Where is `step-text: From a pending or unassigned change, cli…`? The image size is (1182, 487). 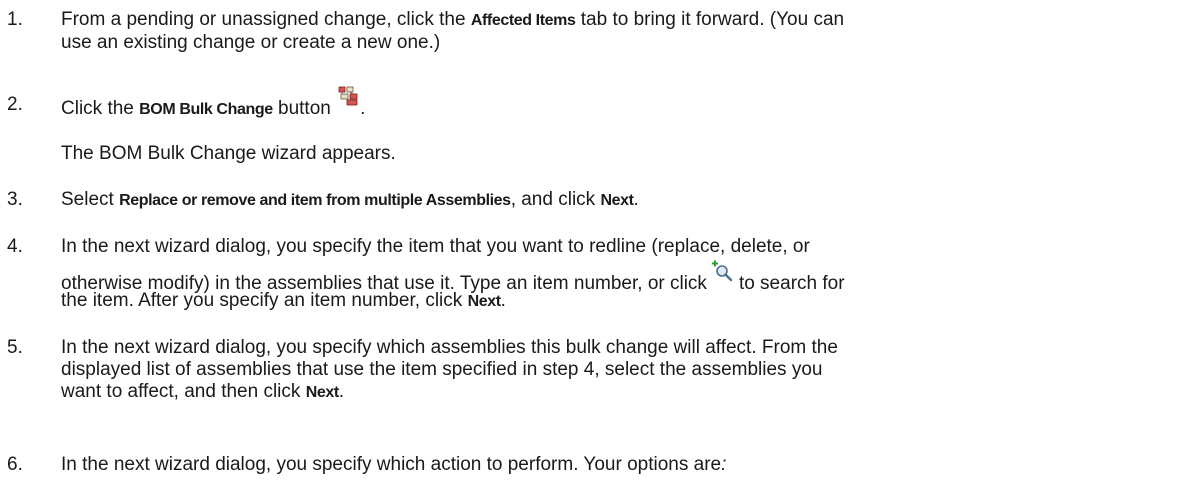 step-text: From a pending or unassigned change, cli… is located at coordinates (266, 19).